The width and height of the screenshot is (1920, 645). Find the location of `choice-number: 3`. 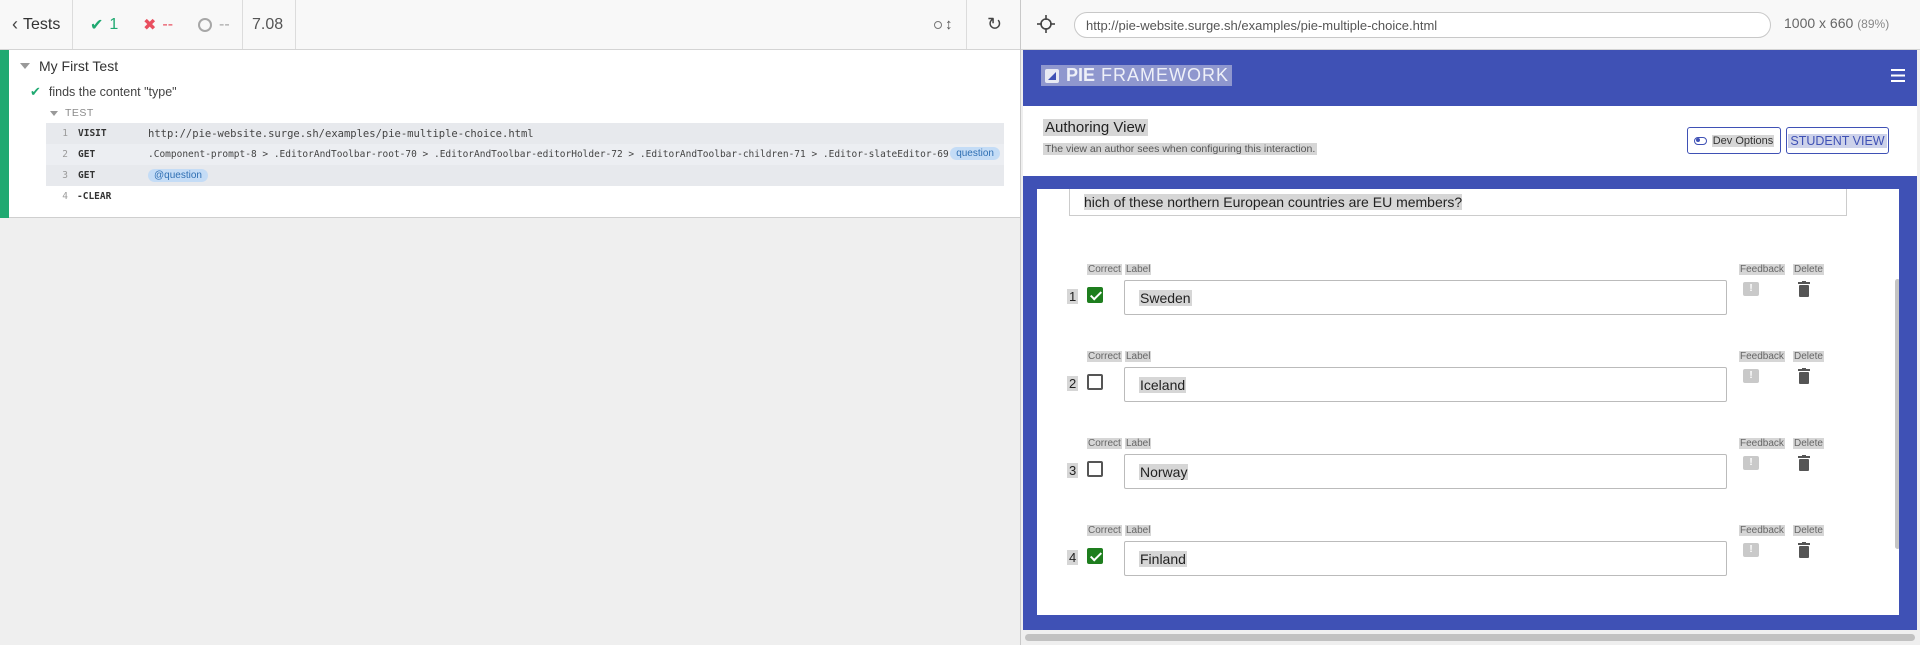

choice-number: 3 is located at coordinates (1073, 470).